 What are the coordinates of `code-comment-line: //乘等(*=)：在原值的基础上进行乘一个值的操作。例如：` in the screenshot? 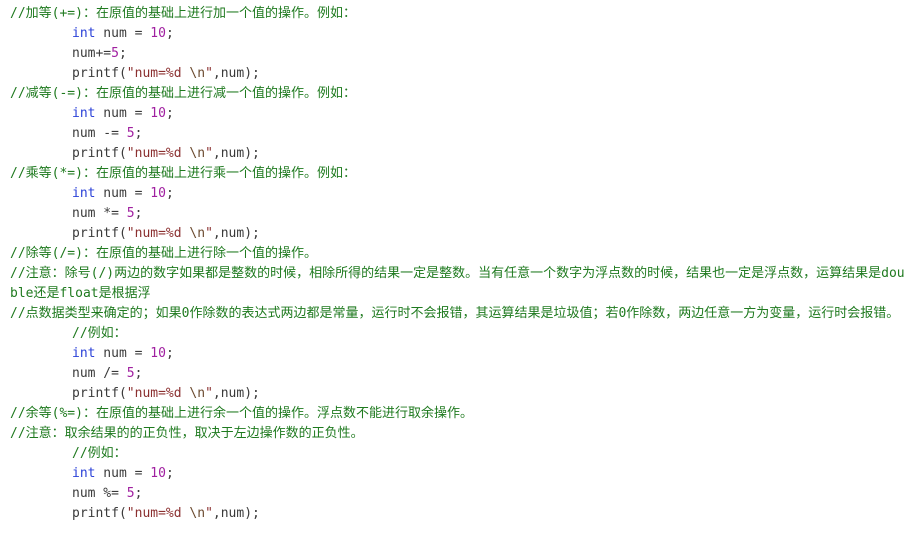 It's located at (454, 174).